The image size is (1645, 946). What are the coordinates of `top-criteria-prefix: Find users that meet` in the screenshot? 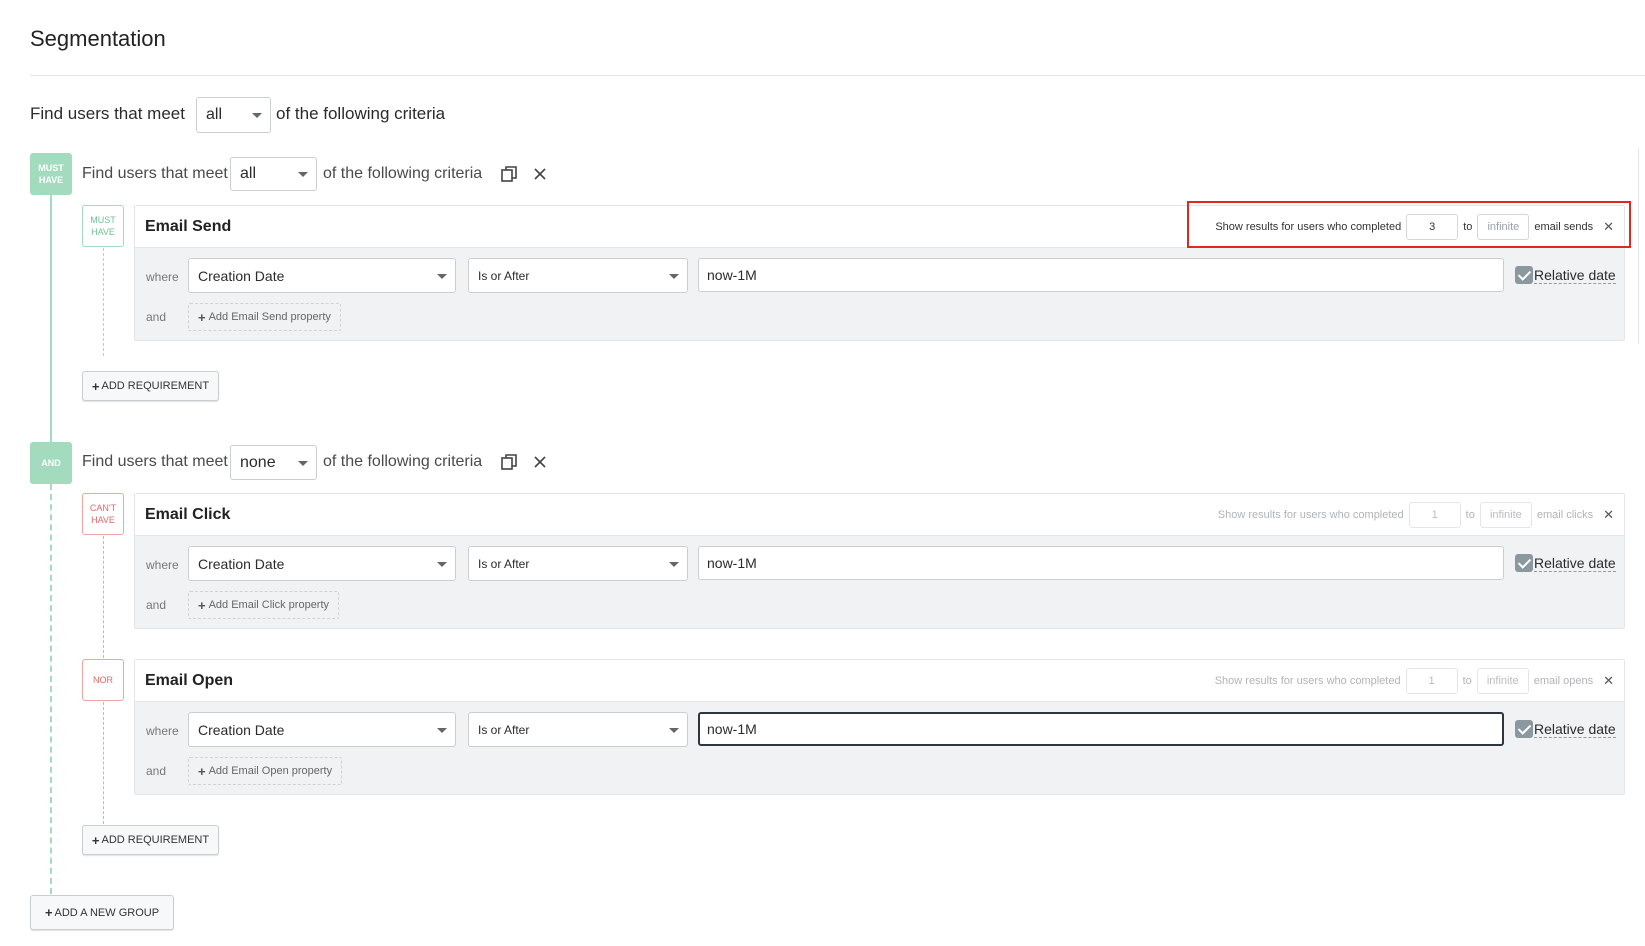 It's located at (107, 113).